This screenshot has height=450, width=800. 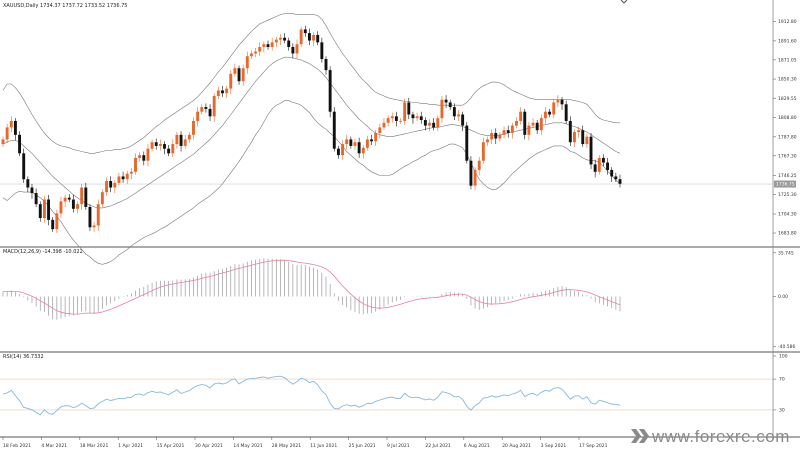 What do you see at coordinates (593, 446) in the screenshot?
I see `time-tick-label: 17 Sep 2021` at bounding box center [593, 446].